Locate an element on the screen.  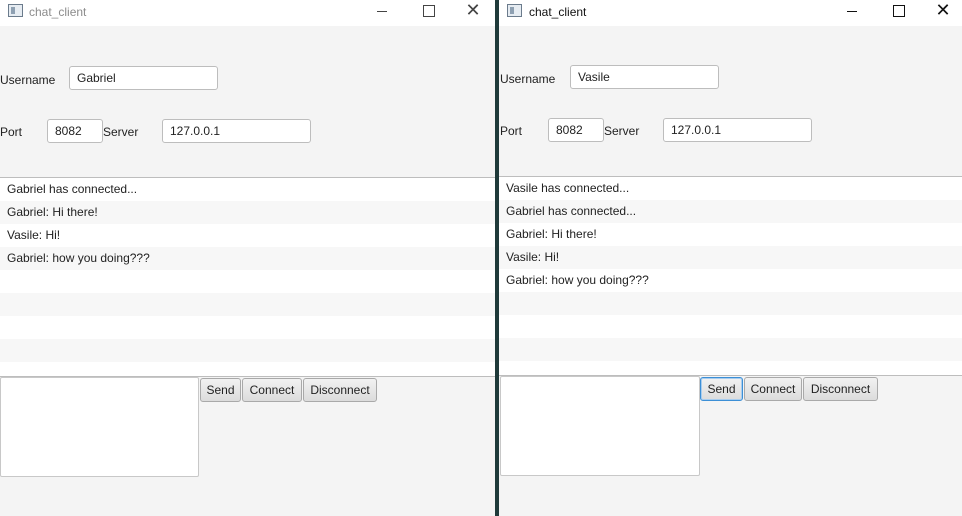
username-field: Gabriel is located at coordinates (143, 78).